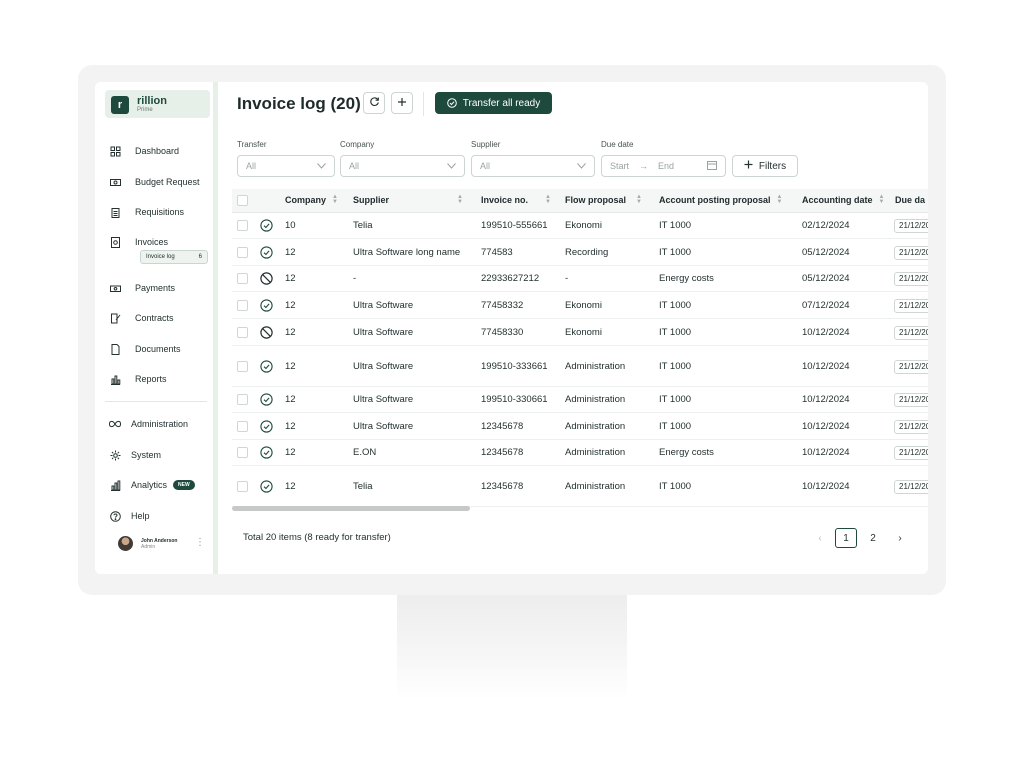 The width and height of the screenshot is (1024, 771). What do you see at coordinates (843, 199) in the screenshot?
I see `column-header-accounting-date: Accounting date ▲ ▼` at bounding box center [843, 199].